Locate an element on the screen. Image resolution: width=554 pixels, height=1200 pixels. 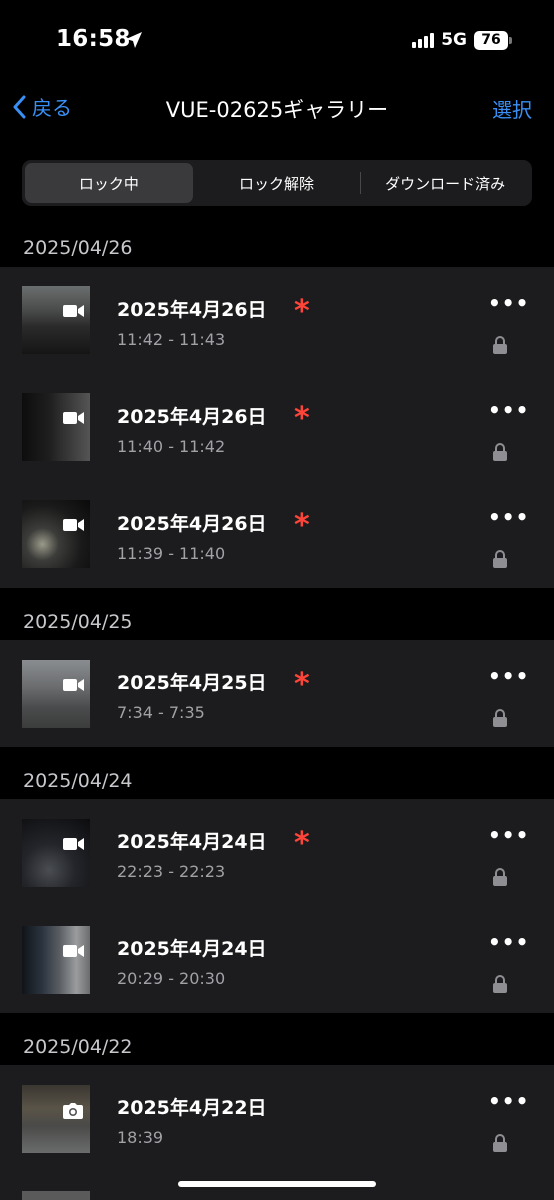
media-time: 22:23 - 22:23 is located at coordinates (171, 871).